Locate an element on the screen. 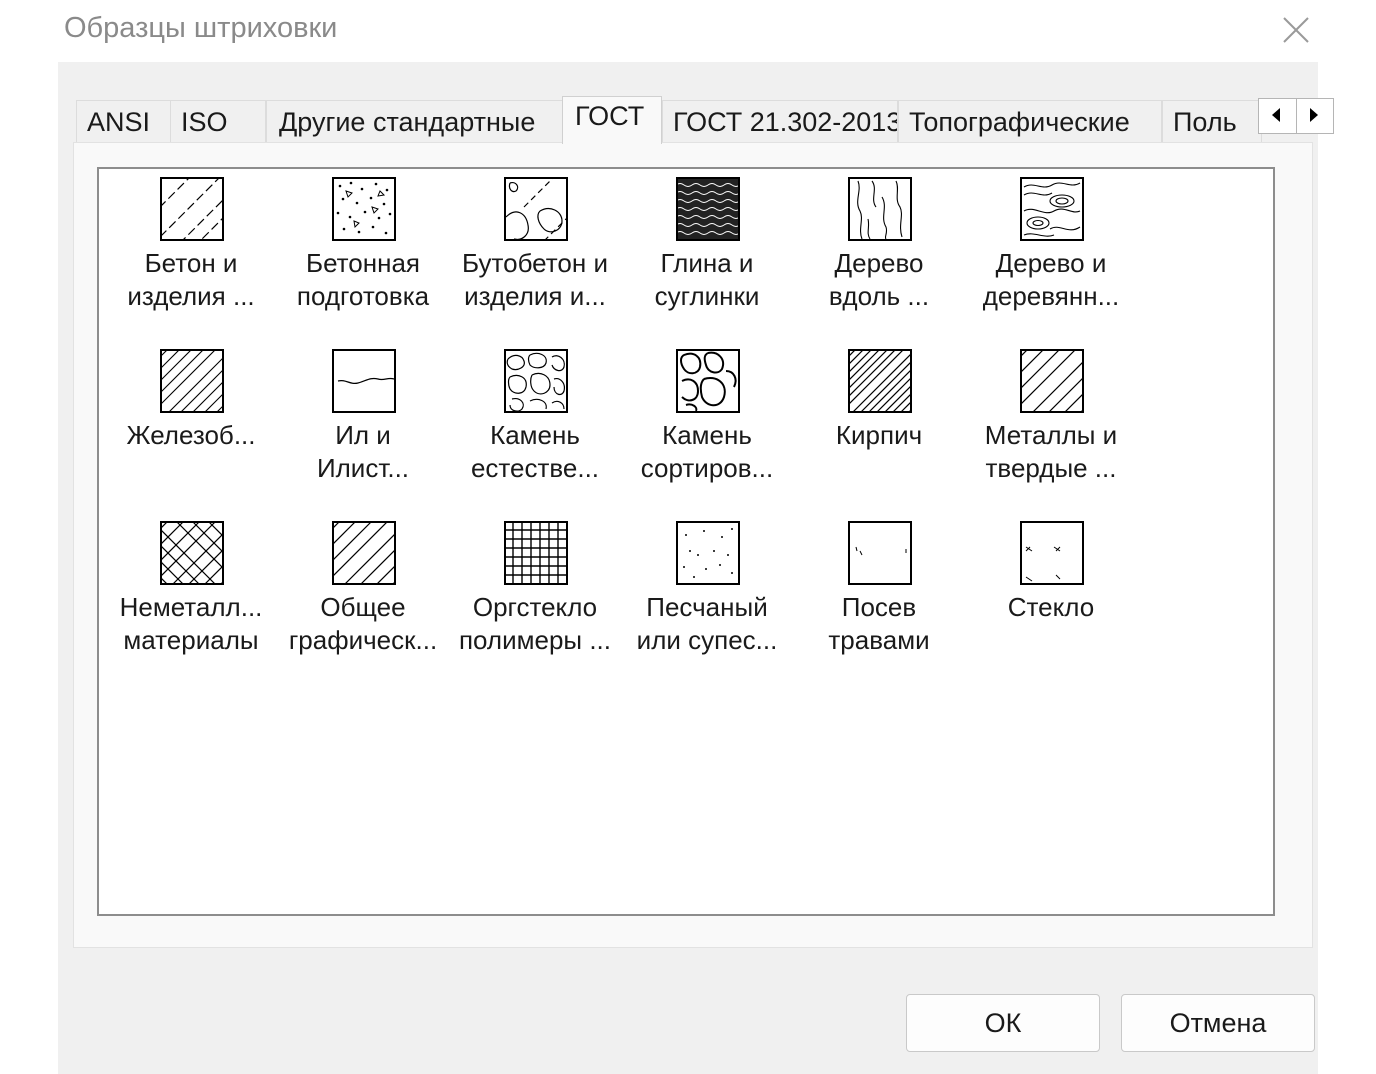 Image resolution: width=1376 pixels, height=1074 pixels. tab-gost-21-302: ГОСТ 21.302-2013 is located at coordinates (780, 121).